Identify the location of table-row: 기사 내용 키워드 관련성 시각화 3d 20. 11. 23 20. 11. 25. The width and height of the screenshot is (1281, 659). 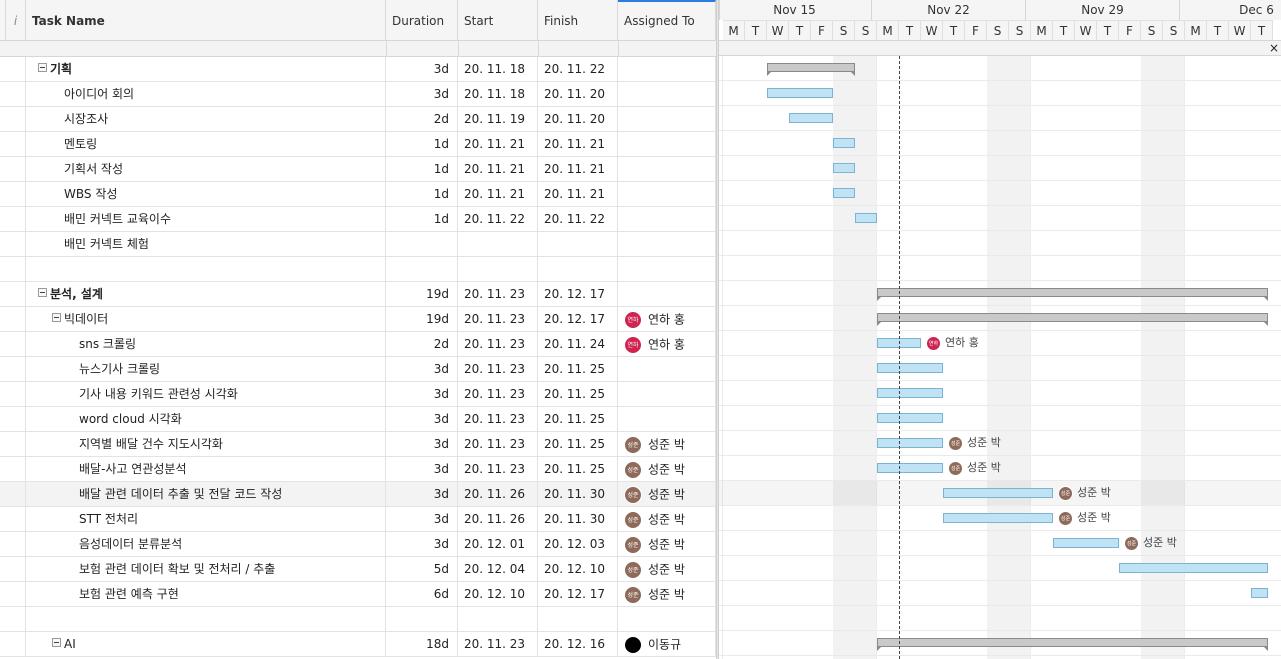
(358, 394).